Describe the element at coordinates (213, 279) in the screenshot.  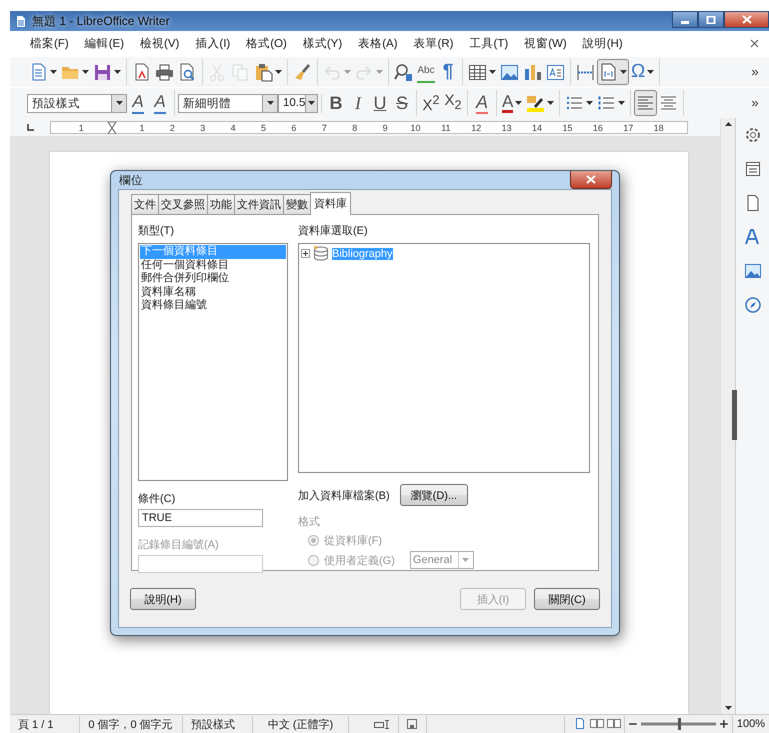
I see `list-item: 郵件合併列印欄位` at that location.